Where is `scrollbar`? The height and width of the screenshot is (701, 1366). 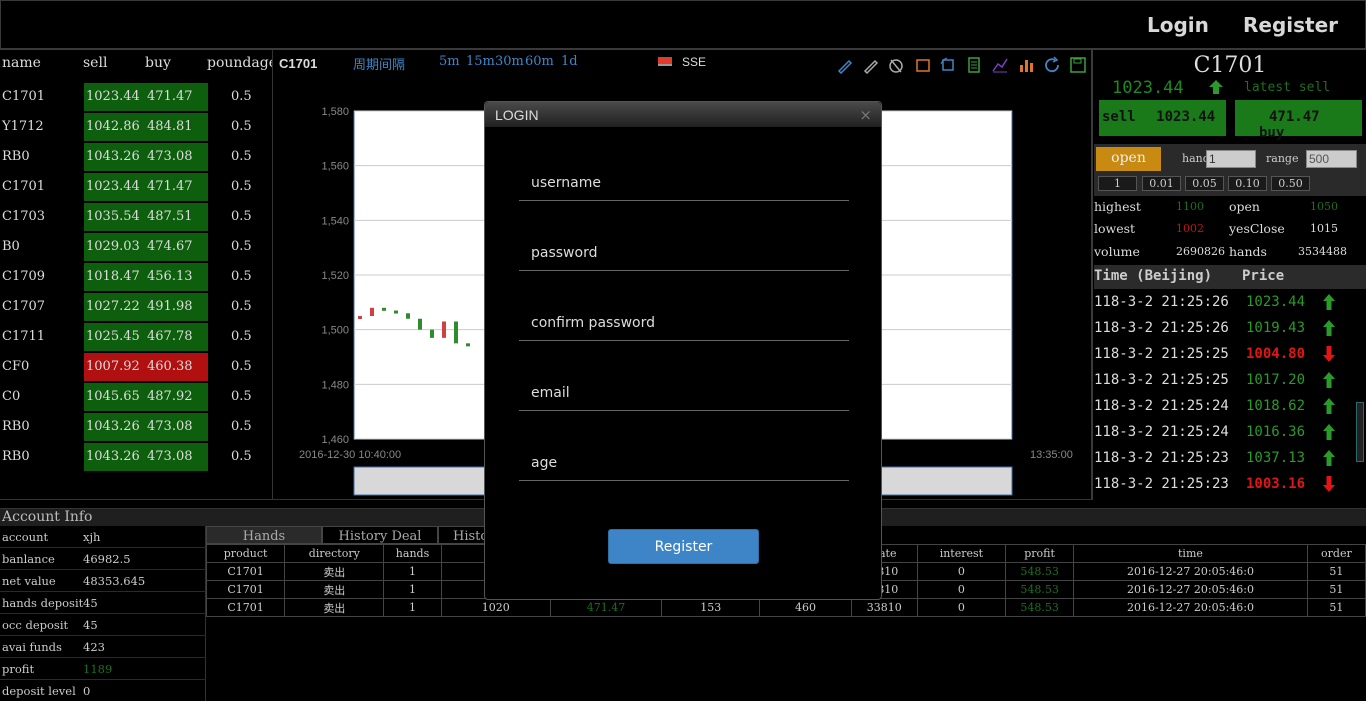 scrollbar is located at coordinates (1360, 432).